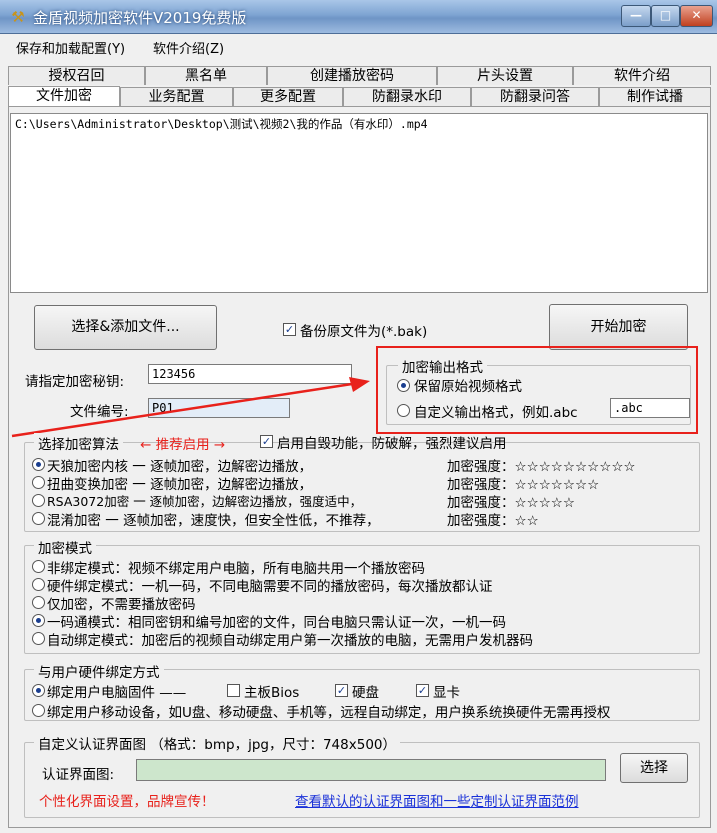  Describe the element at coordinates (437, 800) in the screenshot. I see `example-link: 查看默认的认证界面图和一些定制认证界面范例` at that location.